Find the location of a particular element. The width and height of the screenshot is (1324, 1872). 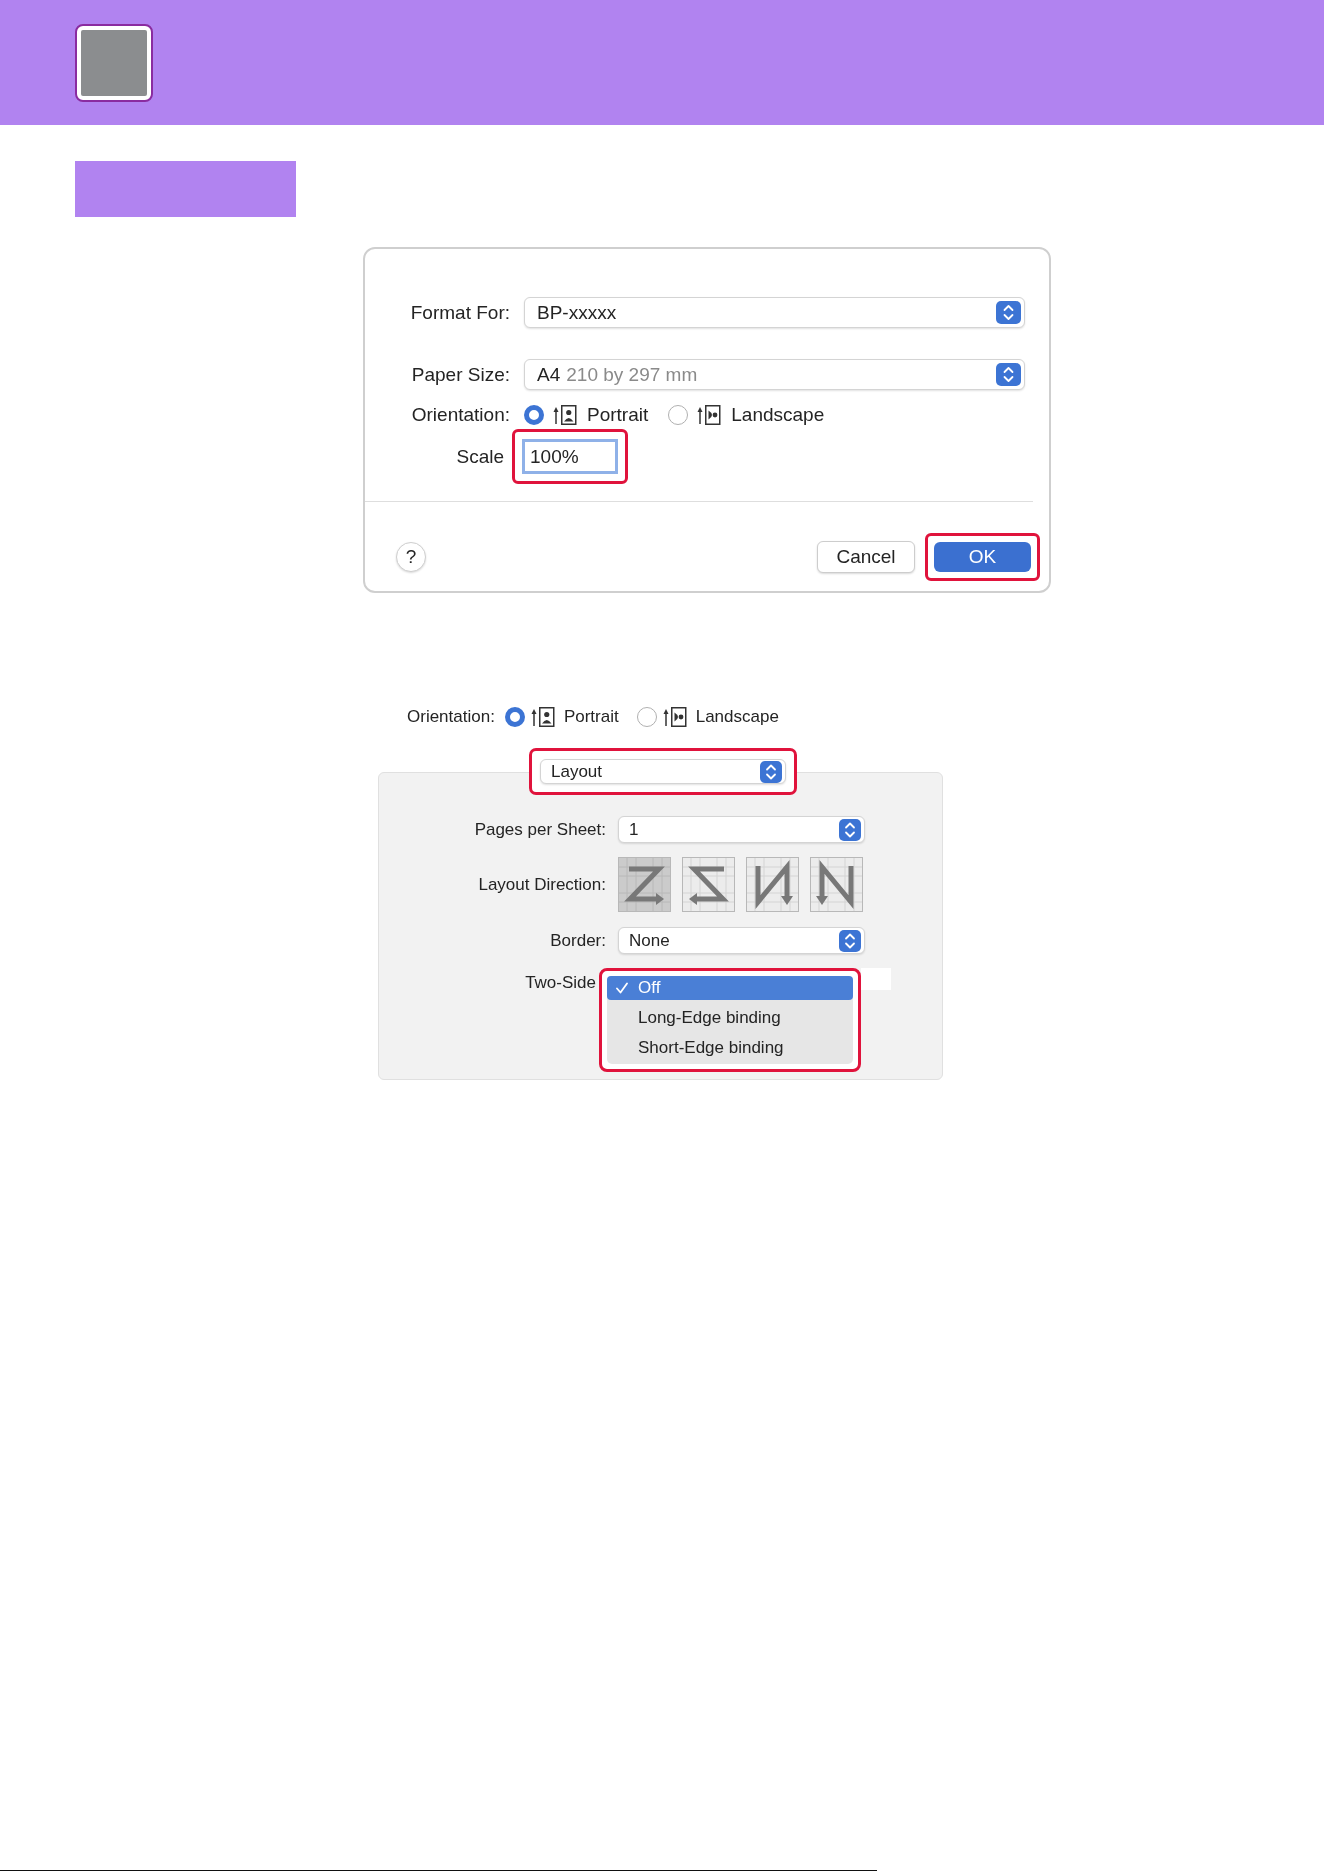

dialog-button: OK is located at coordinates (982, 557).